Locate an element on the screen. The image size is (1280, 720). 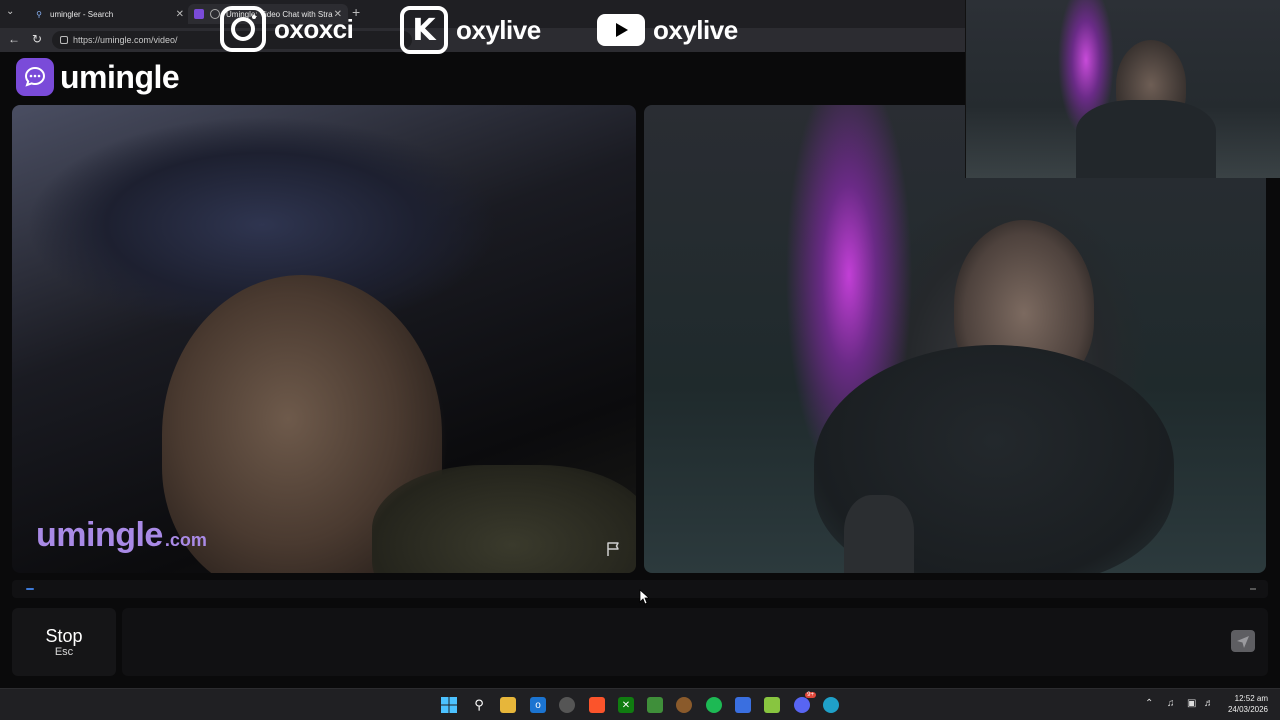
app-icon is located at coordinates (684, 705).